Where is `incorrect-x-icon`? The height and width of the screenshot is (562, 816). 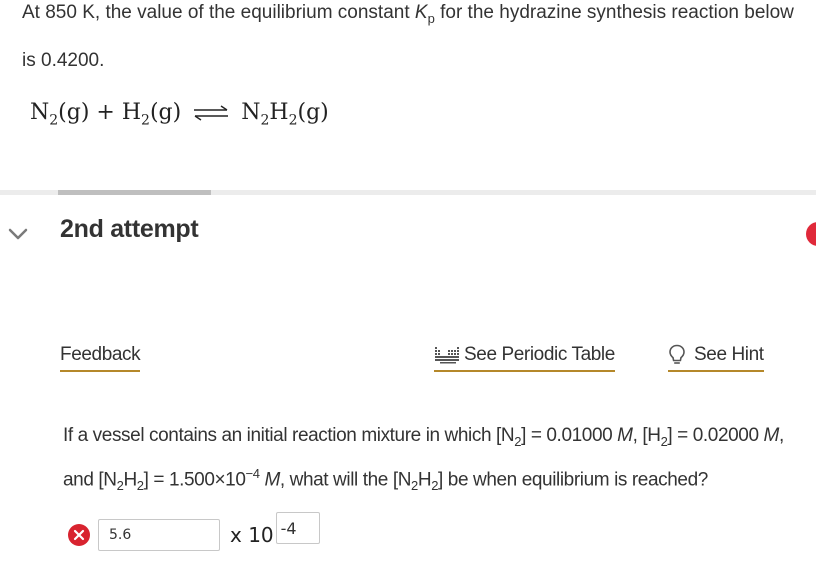
incorrect-x-icon is located at coordinates (79, 535).